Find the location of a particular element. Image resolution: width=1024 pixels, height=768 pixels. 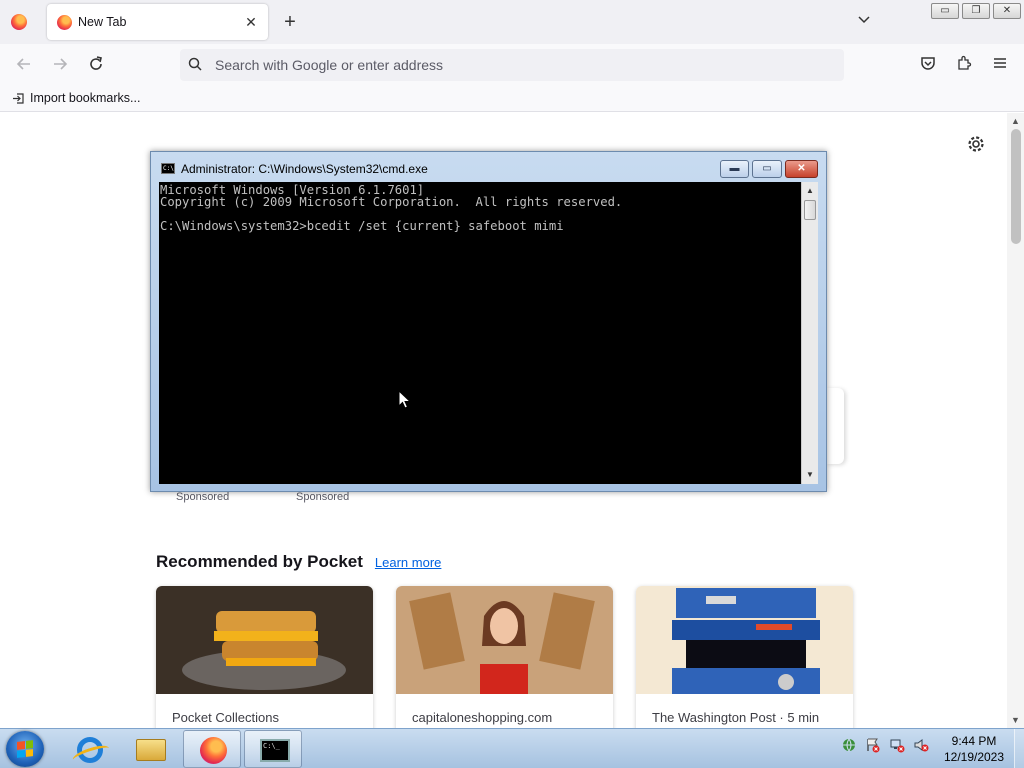

card-source: Pocket Collections is located at coordinates (225, 717).